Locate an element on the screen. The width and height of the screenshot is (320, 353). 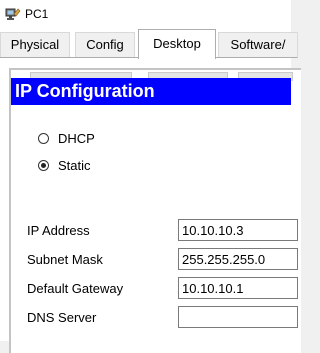
default-gateway-field is located at coordinates (238, 288).